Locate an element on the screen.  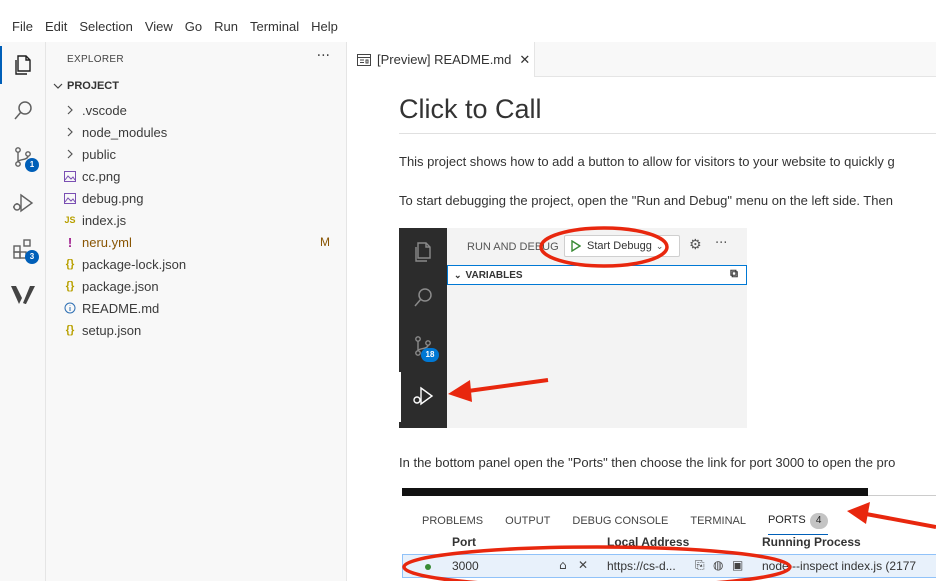
tree-item-label: public is located at coordinates (99, 154).